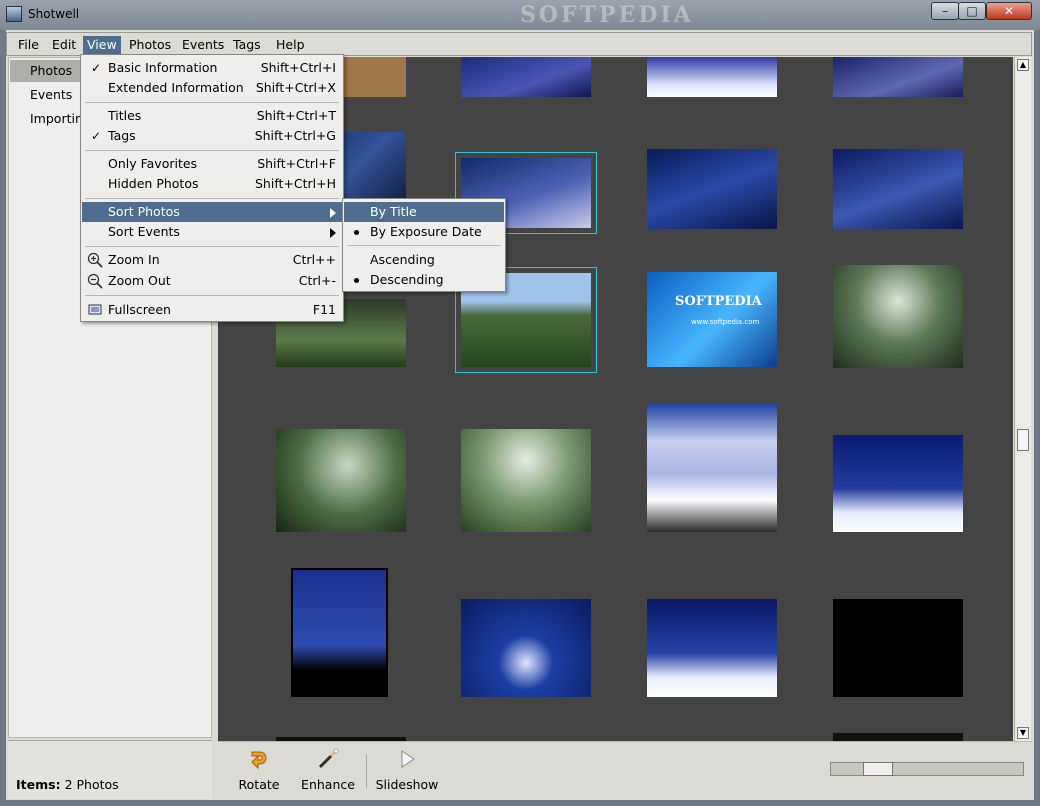 The height and width of the screenshot is (806, 1040). I want to click on menu-photos: Photos, so click(150, 45).